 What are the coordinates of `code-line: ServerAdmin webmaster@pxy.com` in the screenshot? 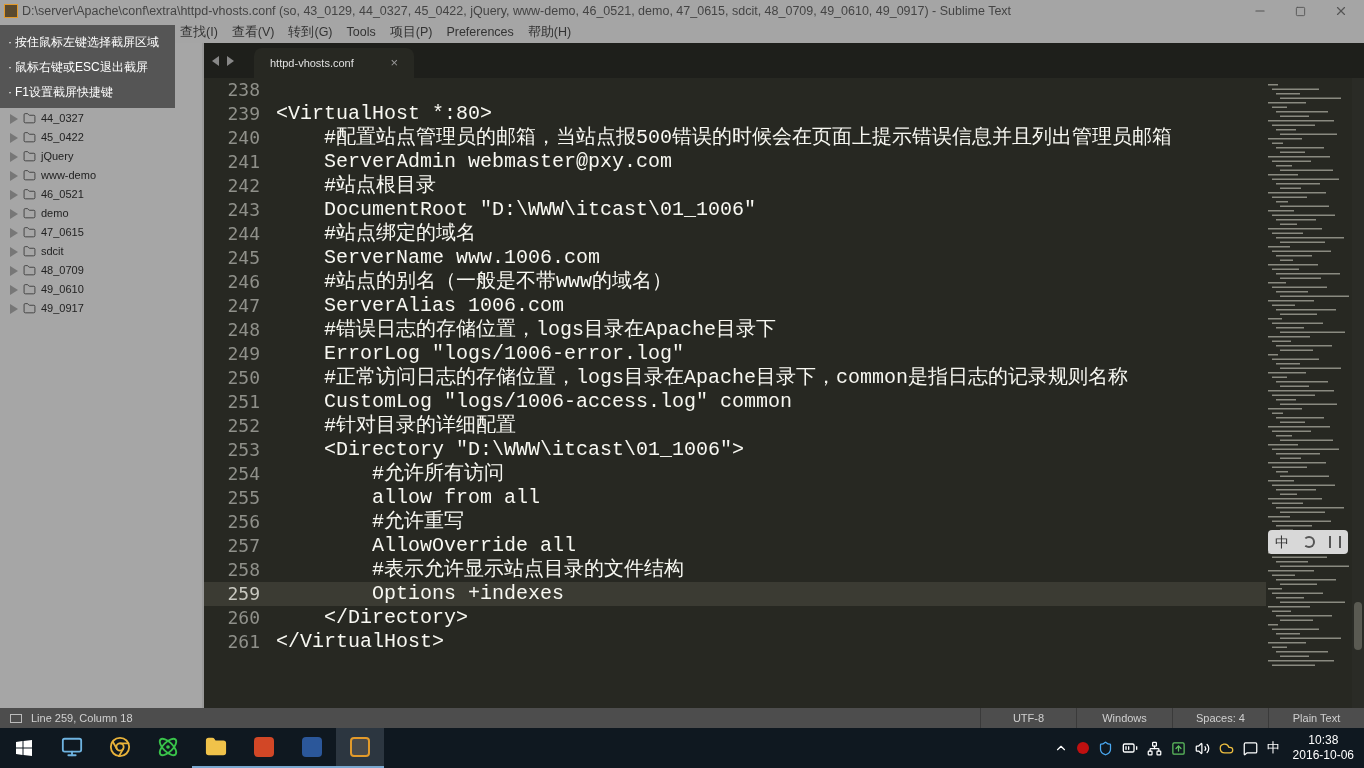 It's located at (498, 162).